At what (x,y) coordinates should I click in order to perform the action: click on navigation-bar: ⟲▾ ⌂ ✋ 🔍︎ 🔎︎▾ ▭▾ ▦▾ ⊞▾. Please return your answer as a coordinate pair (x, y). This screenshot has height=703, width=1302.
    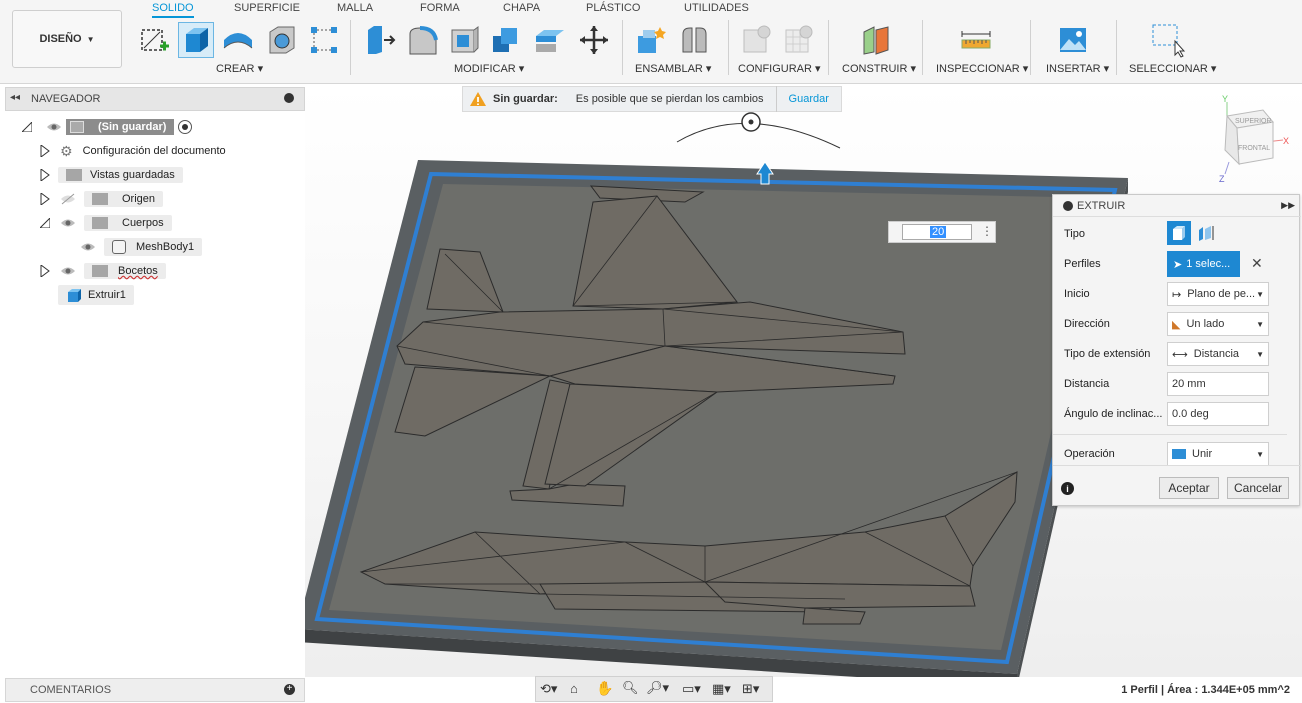
    Looking at the image, I should click on (654, 689).